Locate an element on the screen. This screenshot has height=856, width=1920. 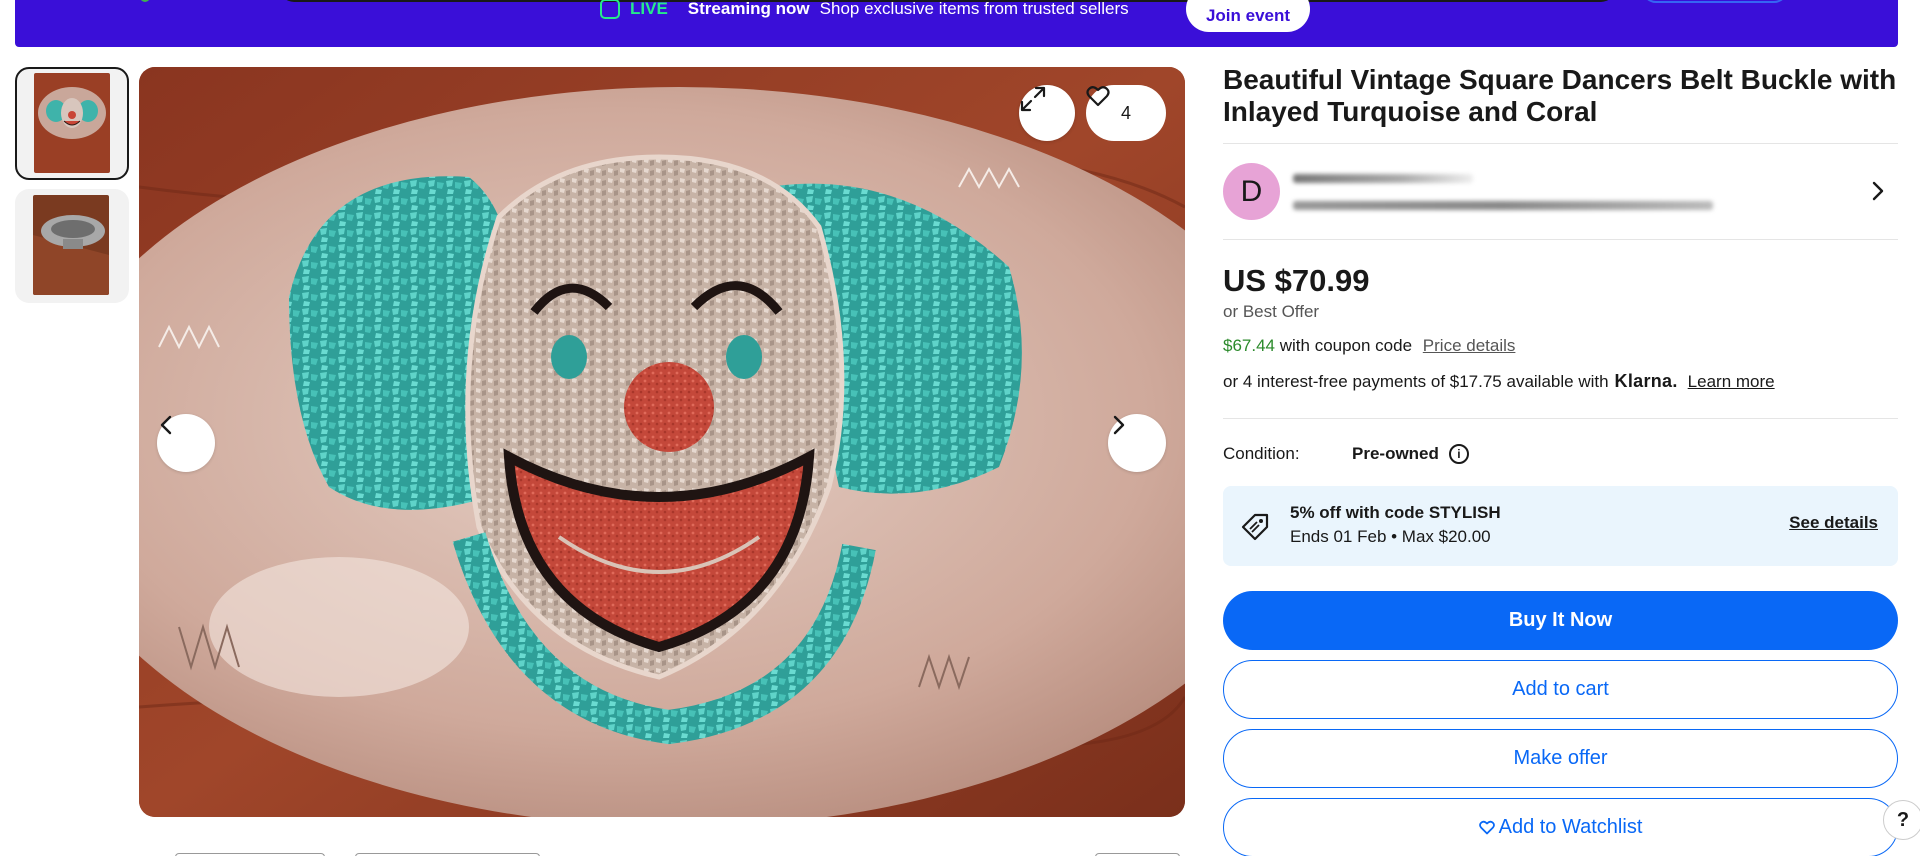
seller-avatar: D is located at coordinates (1251, 191).